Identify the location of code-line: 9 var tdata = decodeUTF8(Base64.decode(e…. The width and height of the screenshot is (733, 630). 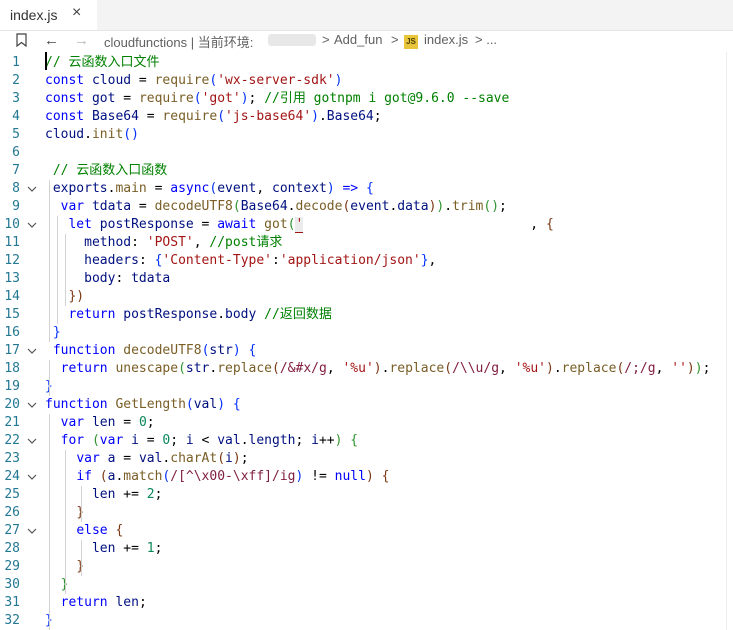
(366, 207).